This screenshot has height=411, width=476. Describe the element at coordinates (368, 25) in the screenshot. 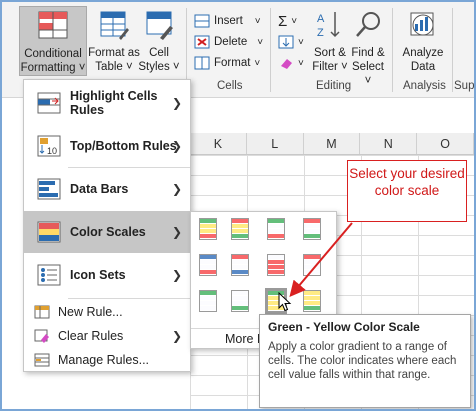

I see `magnifier-icon` at that location.